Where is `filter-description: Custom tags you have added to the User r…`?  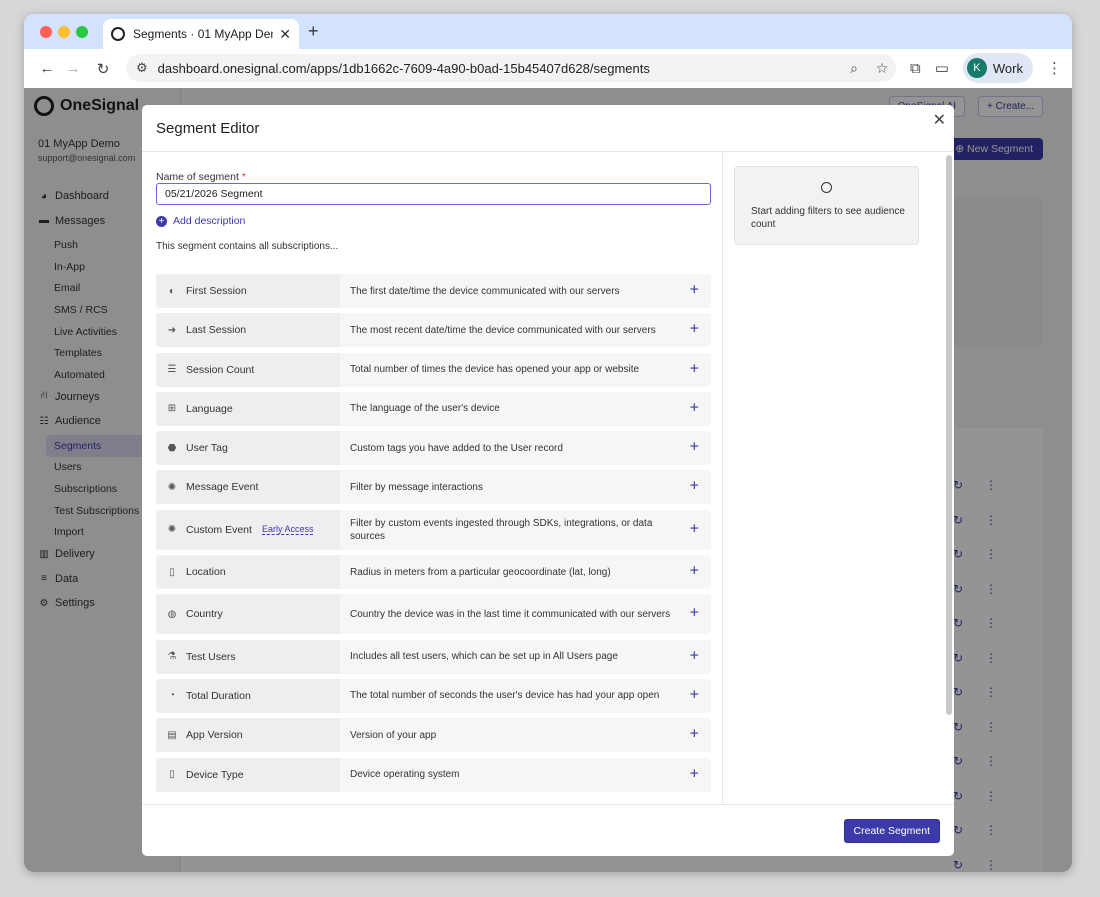
filter-description: Custom tags you have added to the User r… is located at coordinates (525, 448).